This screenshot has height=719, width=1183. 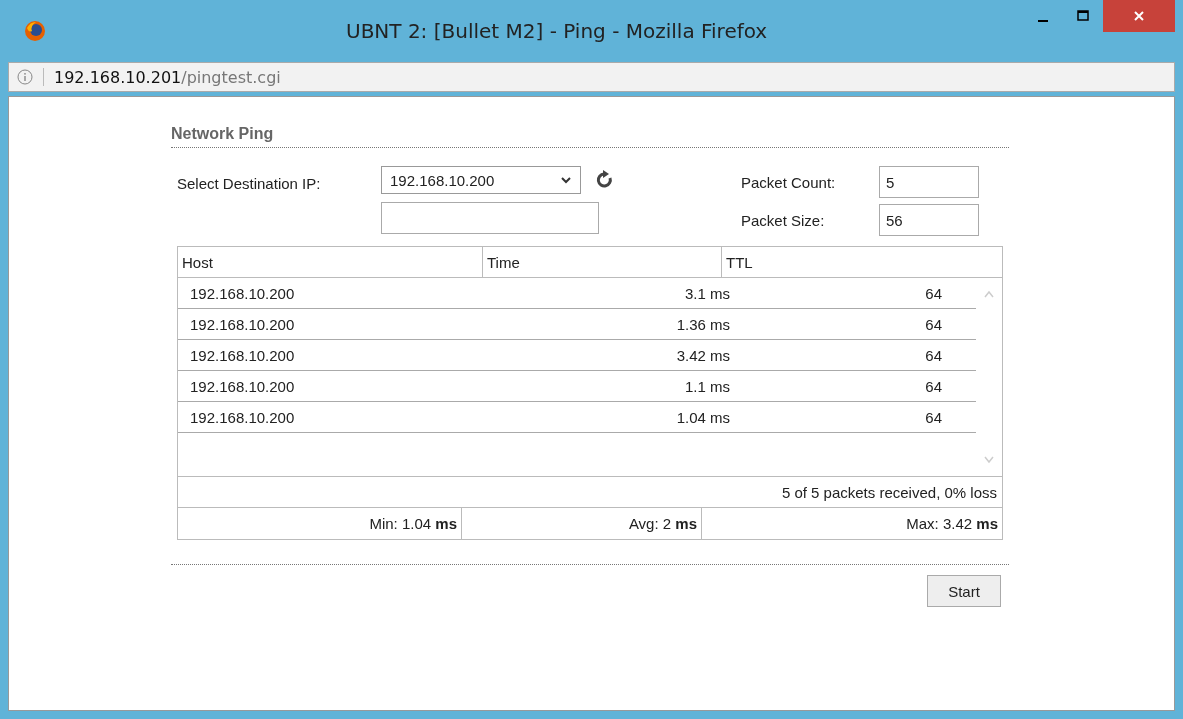 I want to click on address-bar: 192.168.10.201/pingtest.cgi, so click(x=591, y=77).